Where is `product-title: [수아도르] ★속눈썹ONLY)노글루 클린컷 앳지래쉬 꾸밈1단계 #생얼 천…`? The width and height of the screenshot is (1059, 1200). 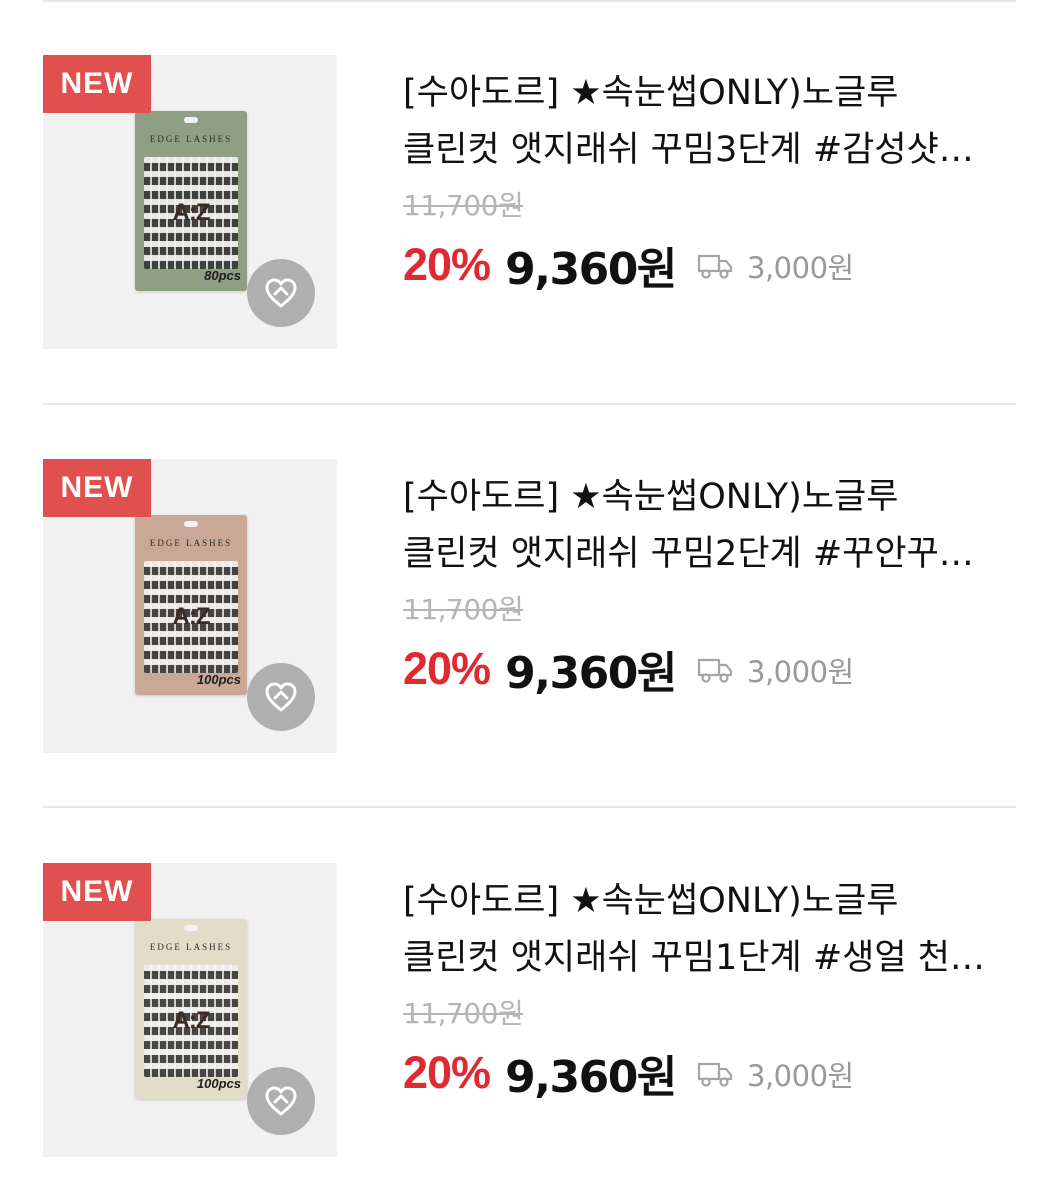 product-title: [수아도르] ★속눈썹ONLY)노글루 클린컷 앳지래쉬 꾸밈1단계 #생얼 천… is located at coordinates (698, 930).